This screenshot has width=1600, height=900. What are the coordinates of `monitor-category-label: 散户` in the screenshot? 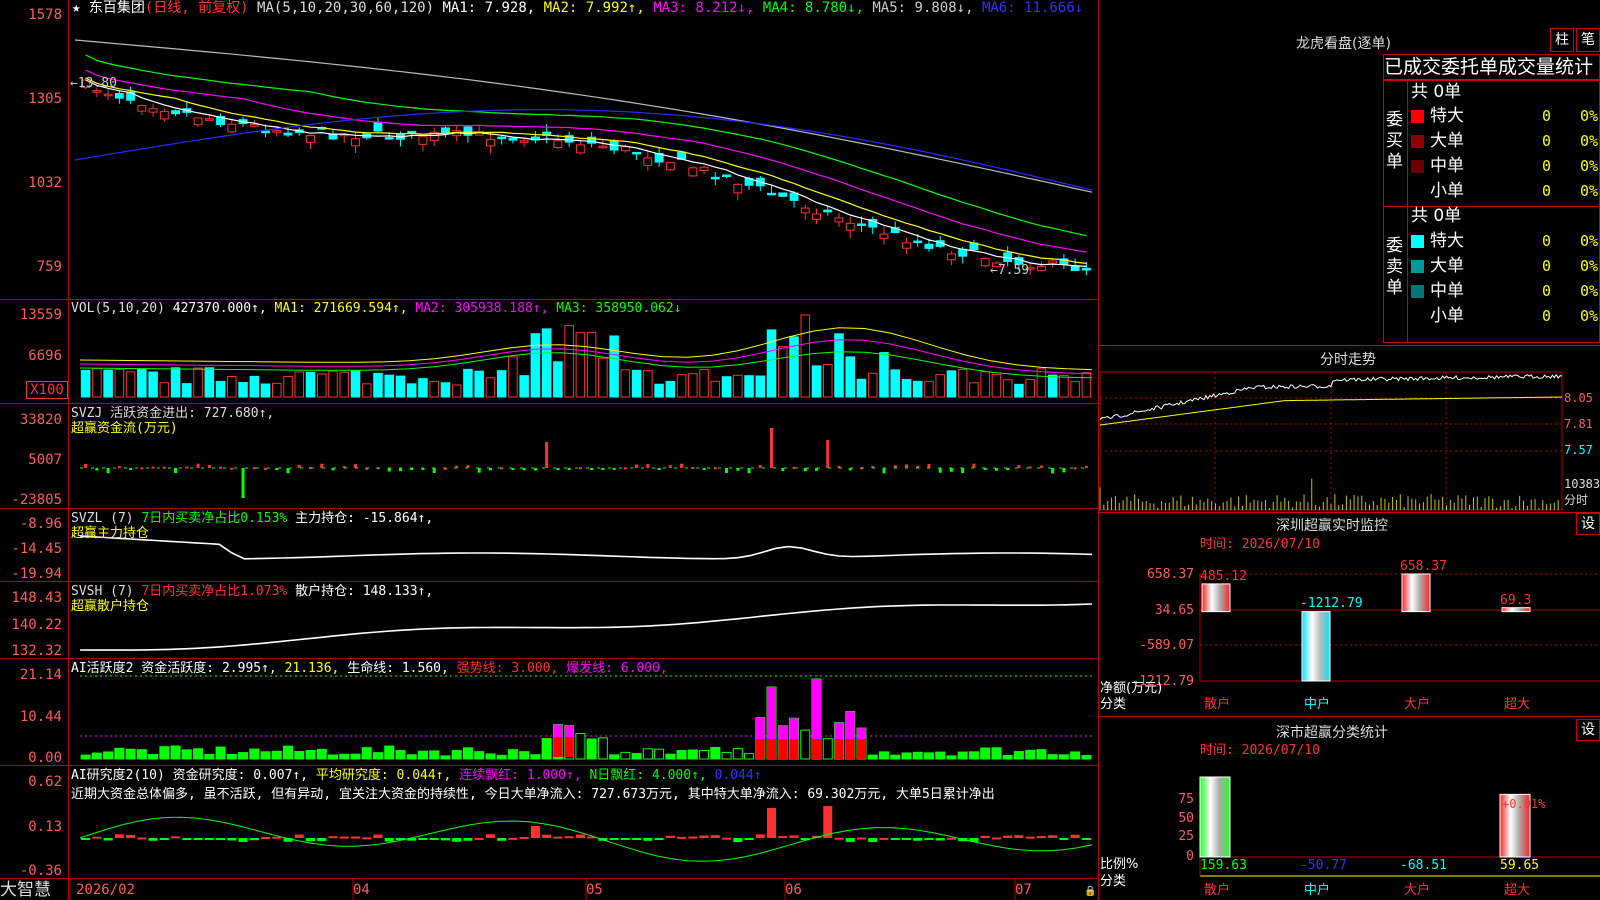 It's located at (1217, 704).